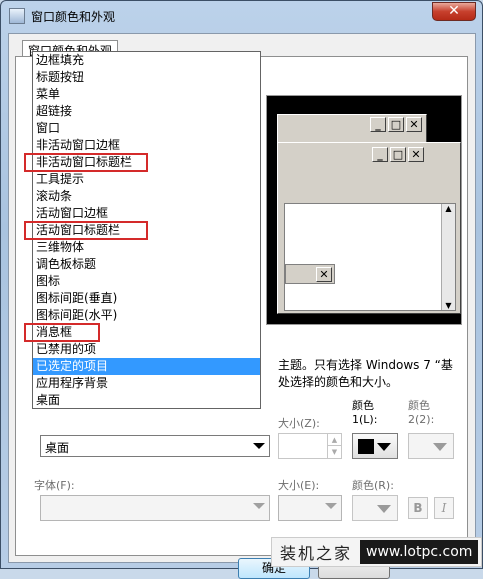  I want to click on dropdown-option: 图标, so click(146, 281).